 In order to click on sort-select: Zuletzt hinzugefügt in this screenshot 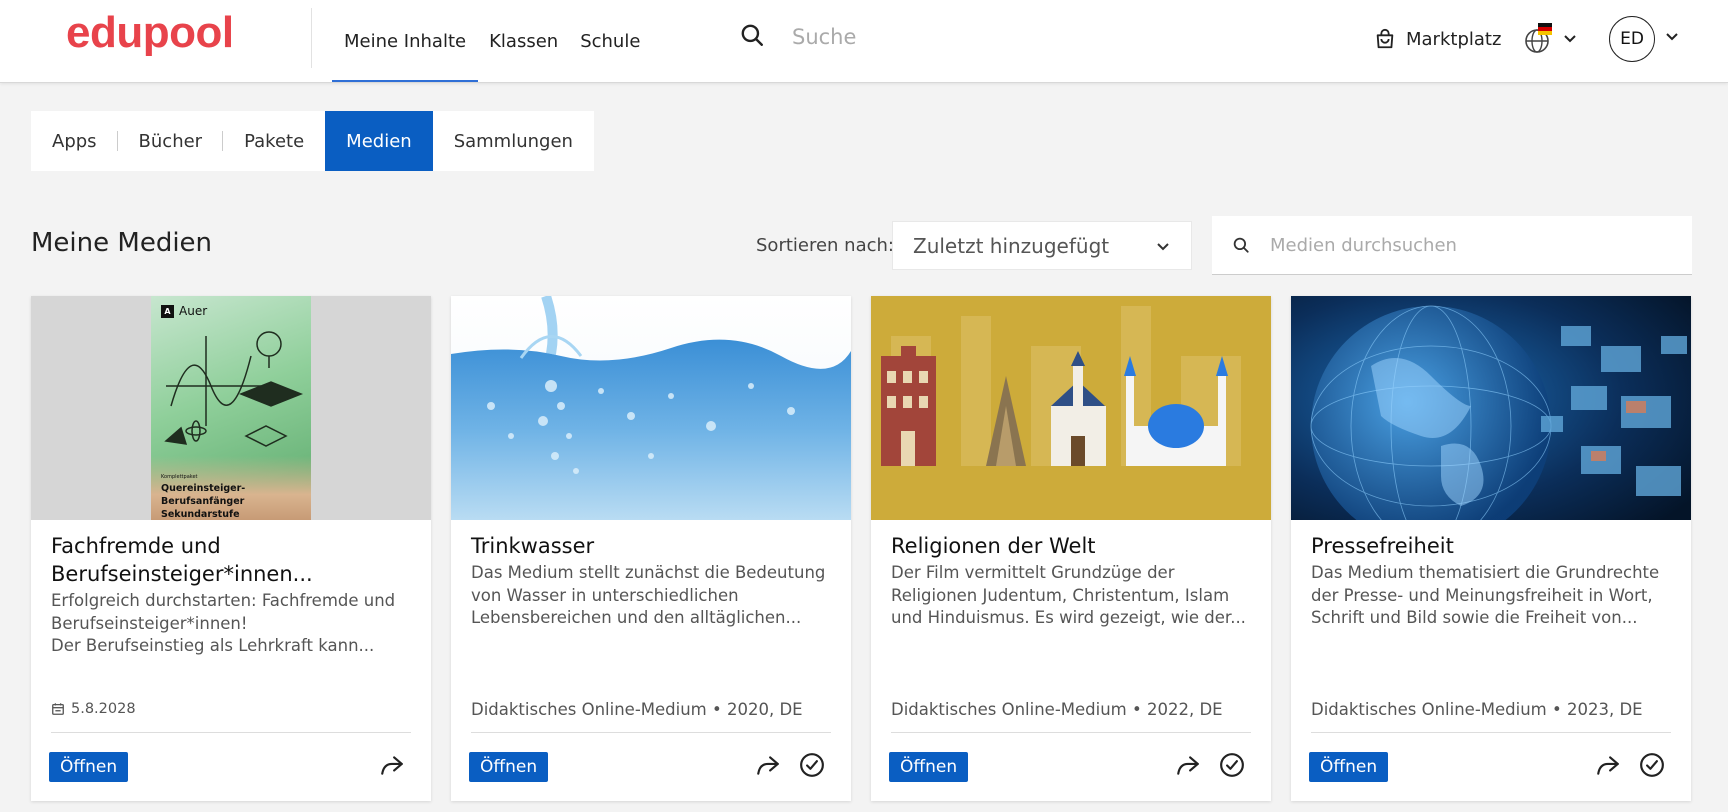, I will do `click(1042, 245)`.